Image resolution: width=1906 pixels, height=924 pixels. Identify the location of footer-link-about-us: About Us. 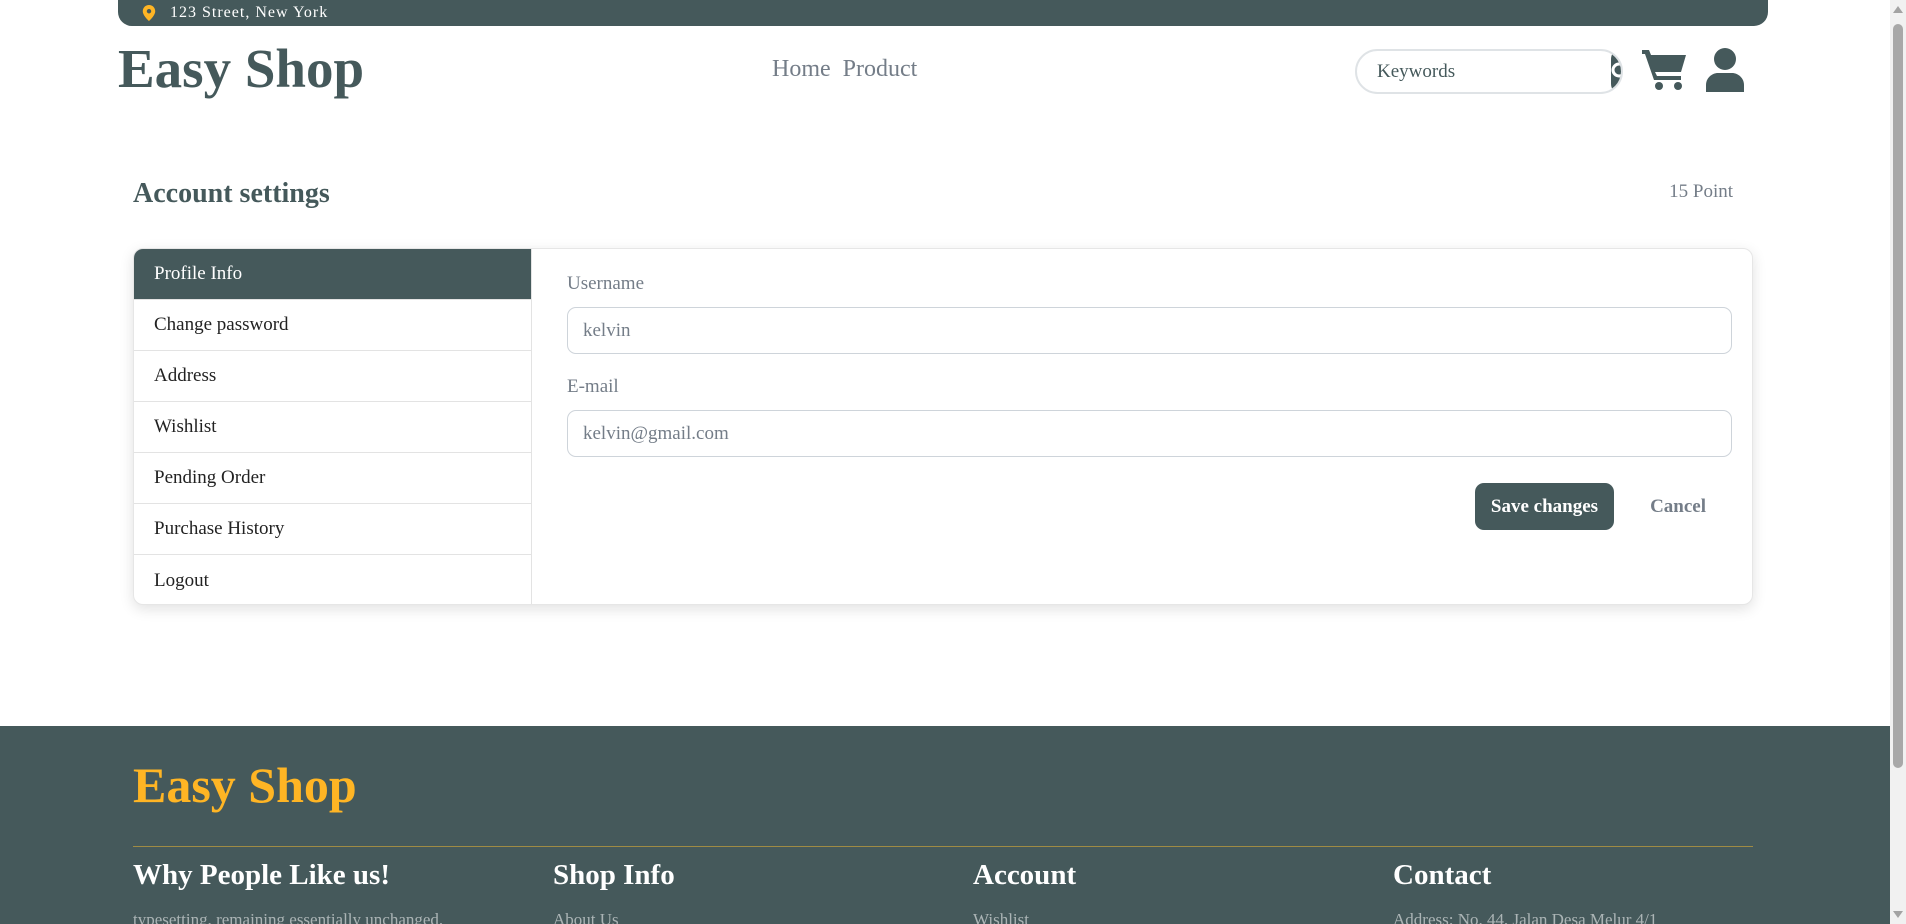
(586, 917).